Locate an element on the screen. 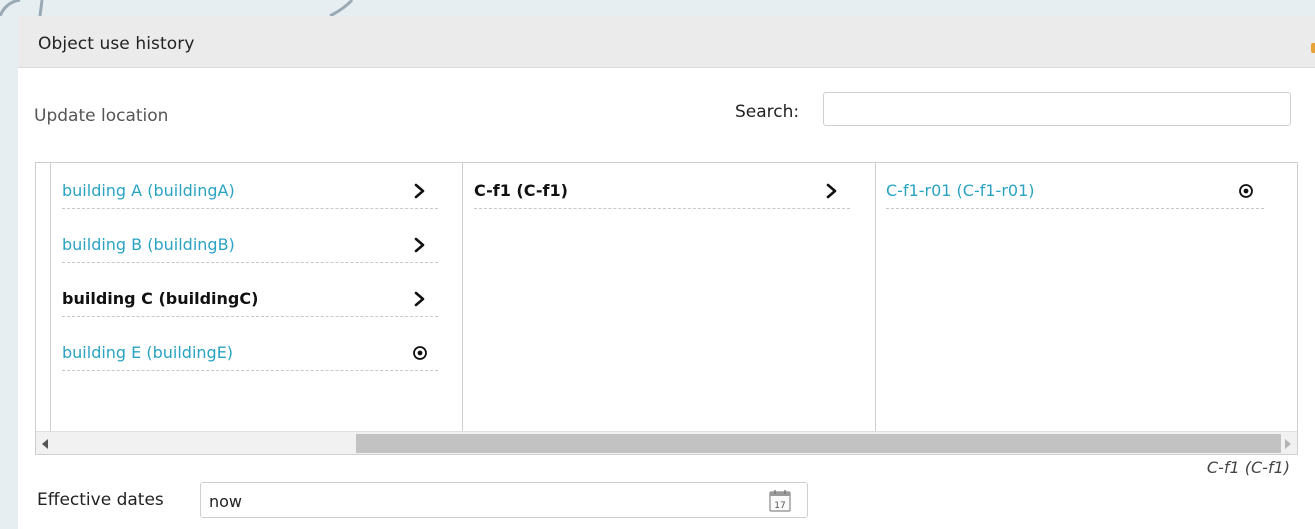 Image resolution: width=1315 pixels, height=529 pixels. effective-dates-field: now 17 is located at coordinates (504, 500).